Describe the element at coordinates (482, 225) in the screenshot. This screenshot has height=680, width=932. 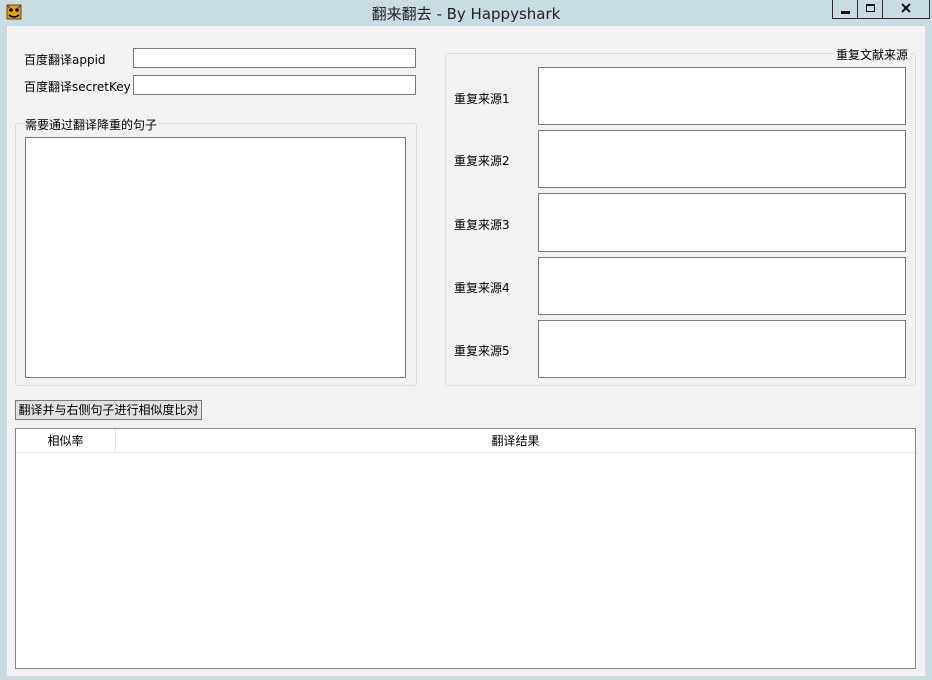
I see `duplicate-source-3-label: 重复来源3` at that location.